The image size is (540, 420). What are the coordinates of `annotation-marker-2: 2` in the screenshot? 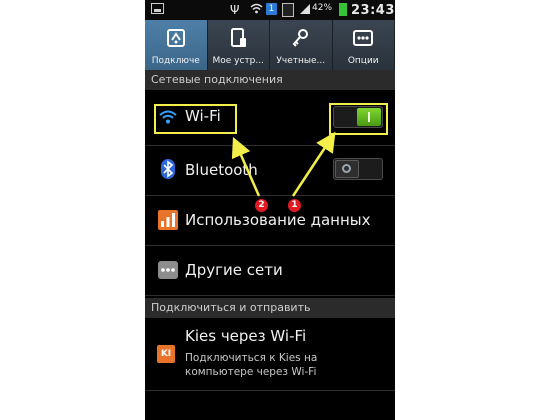 It's located at (261, 205).